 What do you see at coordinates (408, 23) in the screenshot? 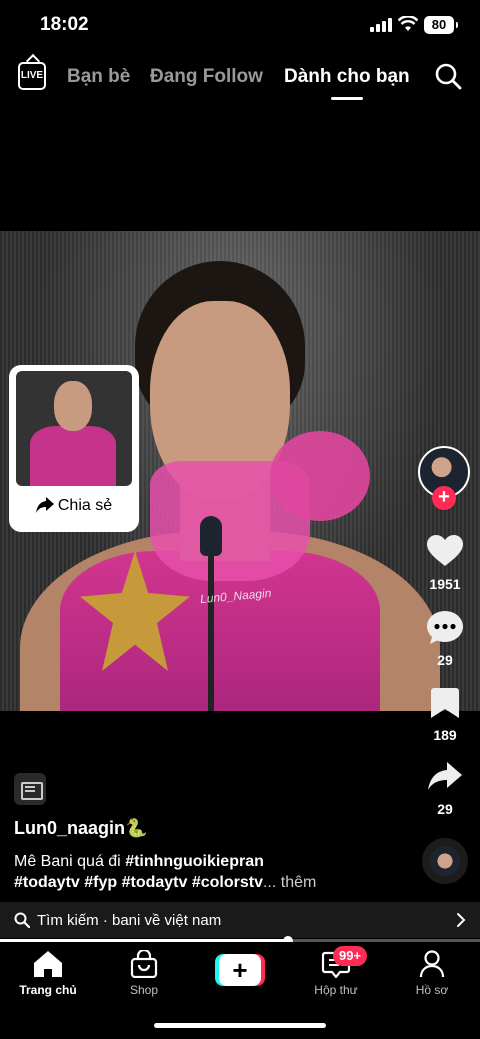
I see `wifi-icon` at bounding box center [408, 23].